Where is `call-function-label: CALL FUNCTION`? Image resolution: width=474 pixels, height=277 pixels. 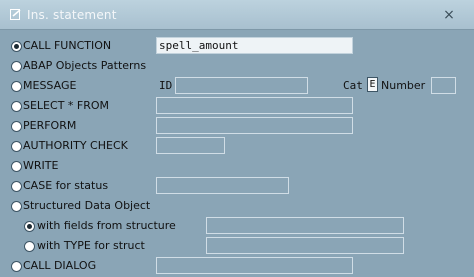
call-function-label: CALL FUNCTION is located at coordinates (67, 45).